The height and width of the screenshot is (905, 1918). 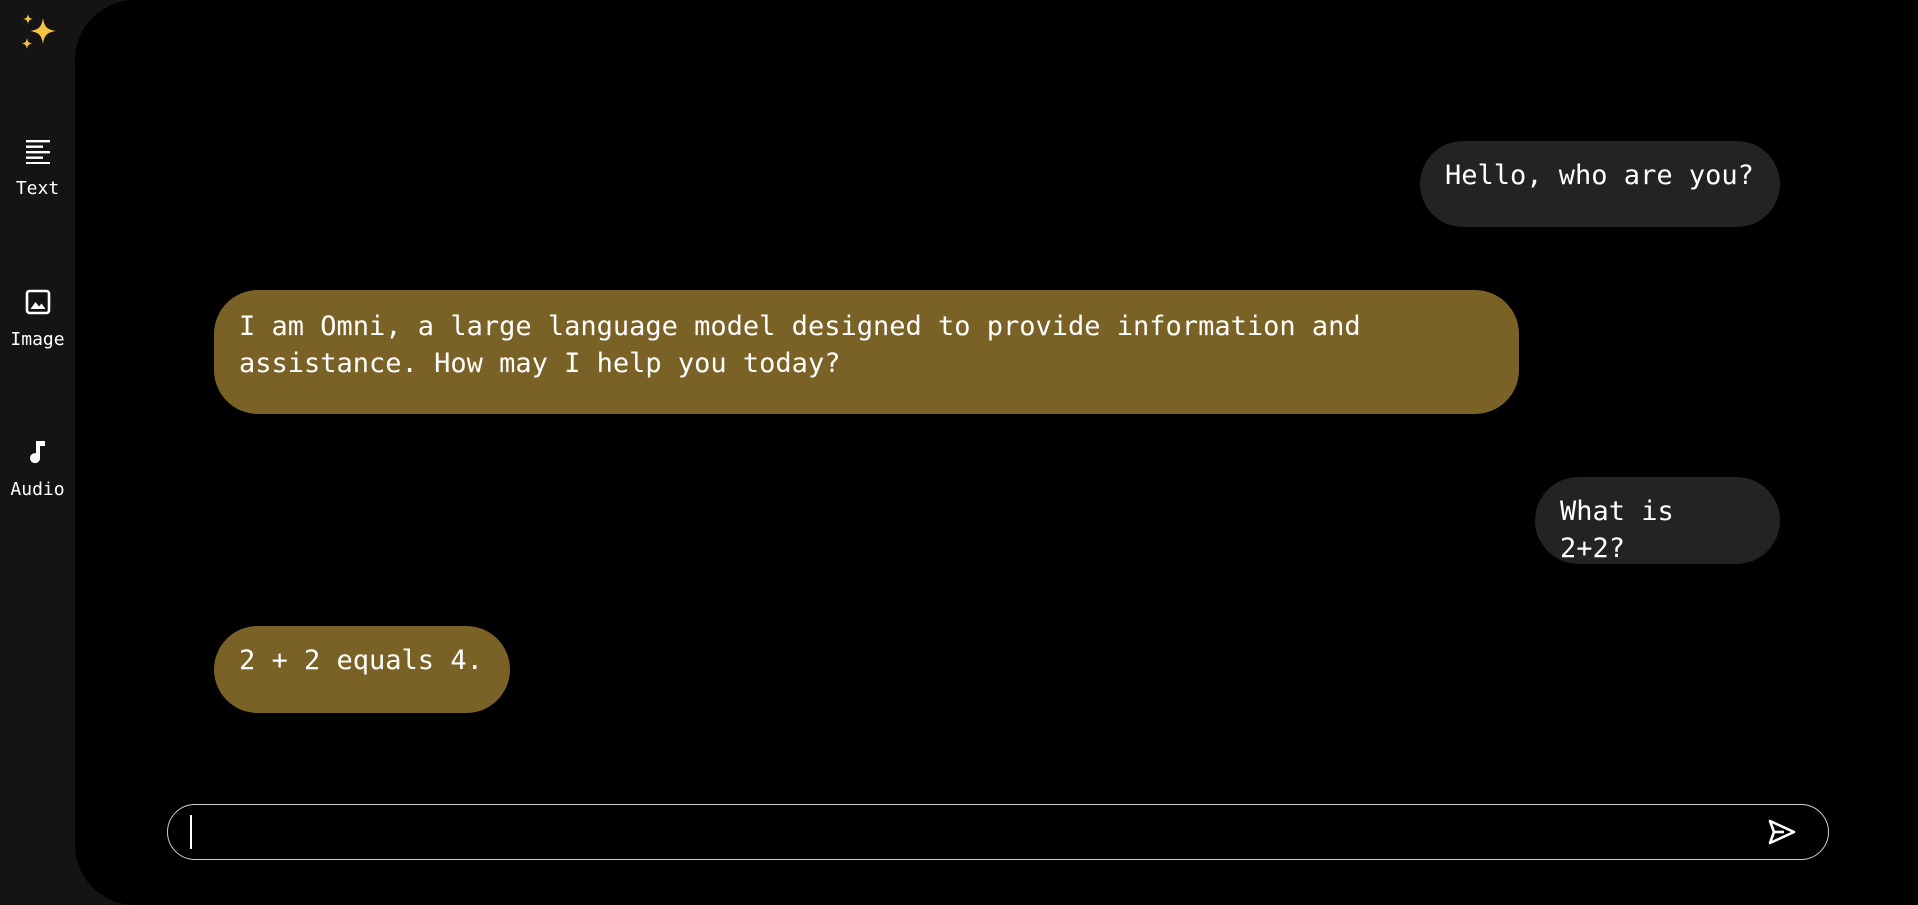 What do you see at coordinates (38, 302) in the screenshot?
I see `image-icon` at bounding box center [38, 302].